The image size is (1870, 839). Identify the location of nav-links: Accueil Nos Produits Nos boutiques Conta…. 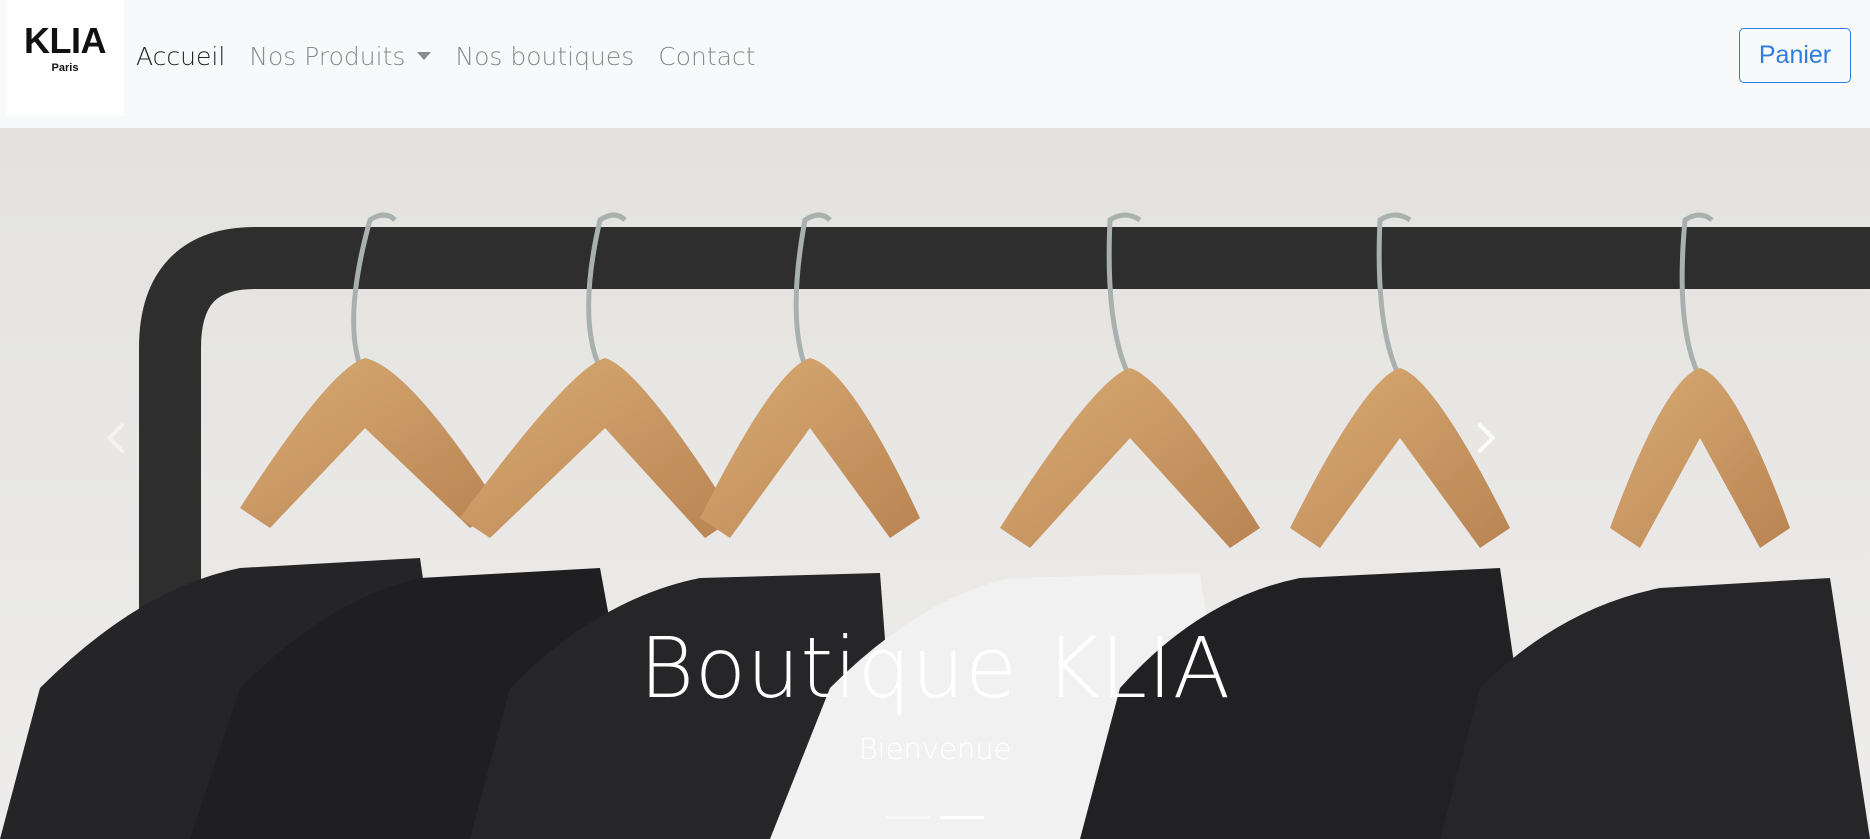
(458, 56).